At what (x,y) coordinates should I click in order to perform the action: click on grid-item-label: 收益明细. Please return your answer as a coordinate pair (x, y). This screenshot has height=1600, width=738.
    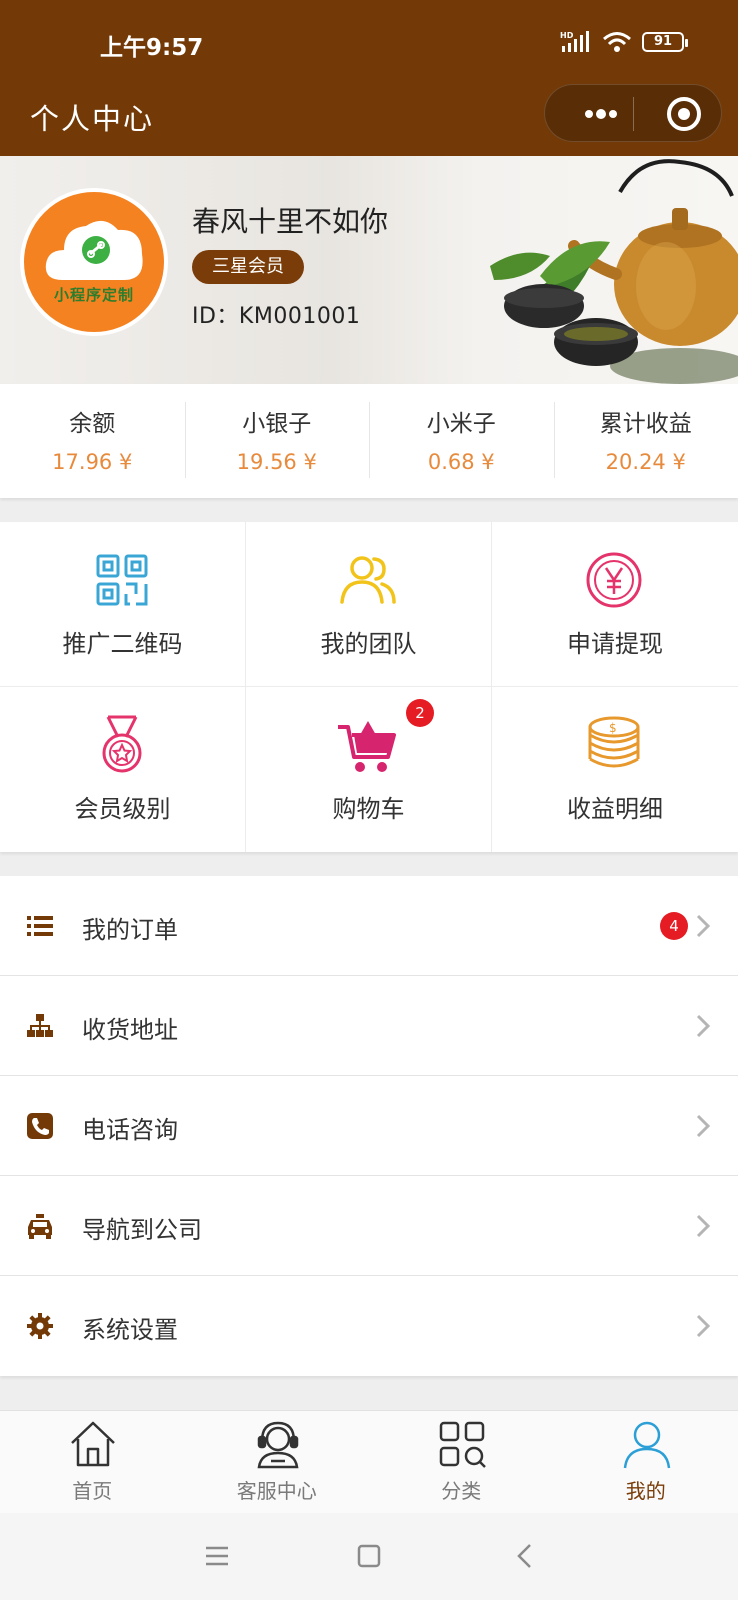
    Looking at the image, I should click on (615, 809).